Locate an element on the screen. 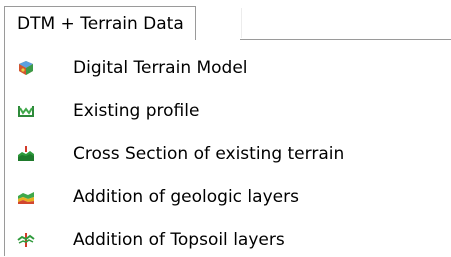  menu-item-cross-section: Cross Section of existing terrain is located at coordinates (225, 154).